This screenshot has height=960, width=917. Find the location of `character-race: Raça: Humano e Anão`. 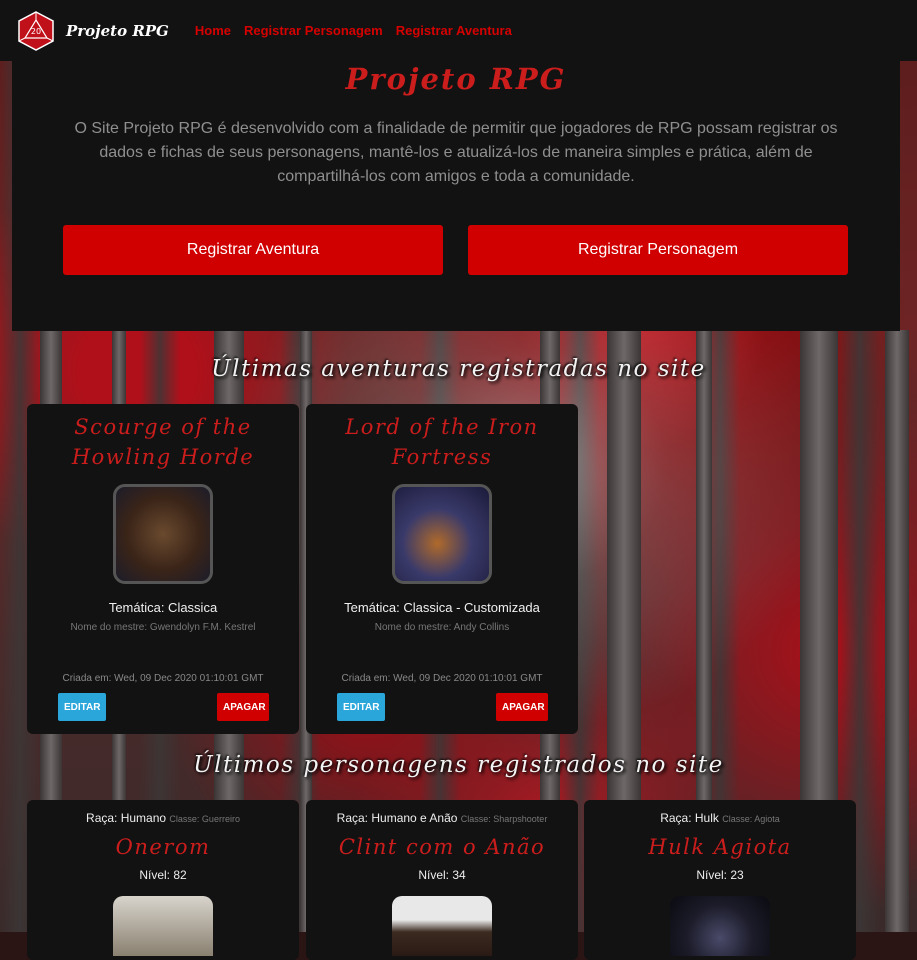

character-race: Raça: Humano e Anão is located at coordinates (397, 818).